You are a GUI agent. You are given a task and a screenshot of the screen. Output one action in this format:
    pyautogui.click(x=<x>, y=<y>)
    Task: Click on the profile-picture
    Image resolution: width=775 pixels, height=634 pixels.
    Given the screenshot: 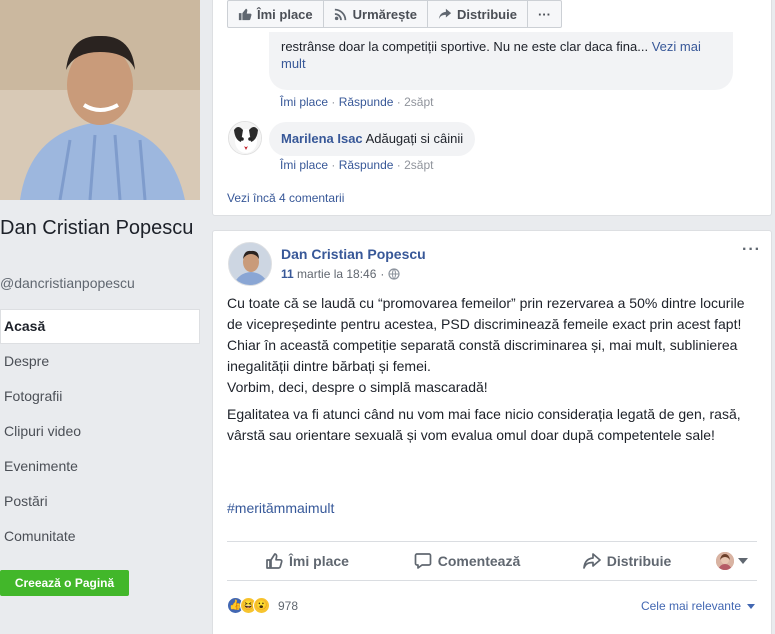 What is the action you would take?
    pyautogui.click(x=100, y=100)
    